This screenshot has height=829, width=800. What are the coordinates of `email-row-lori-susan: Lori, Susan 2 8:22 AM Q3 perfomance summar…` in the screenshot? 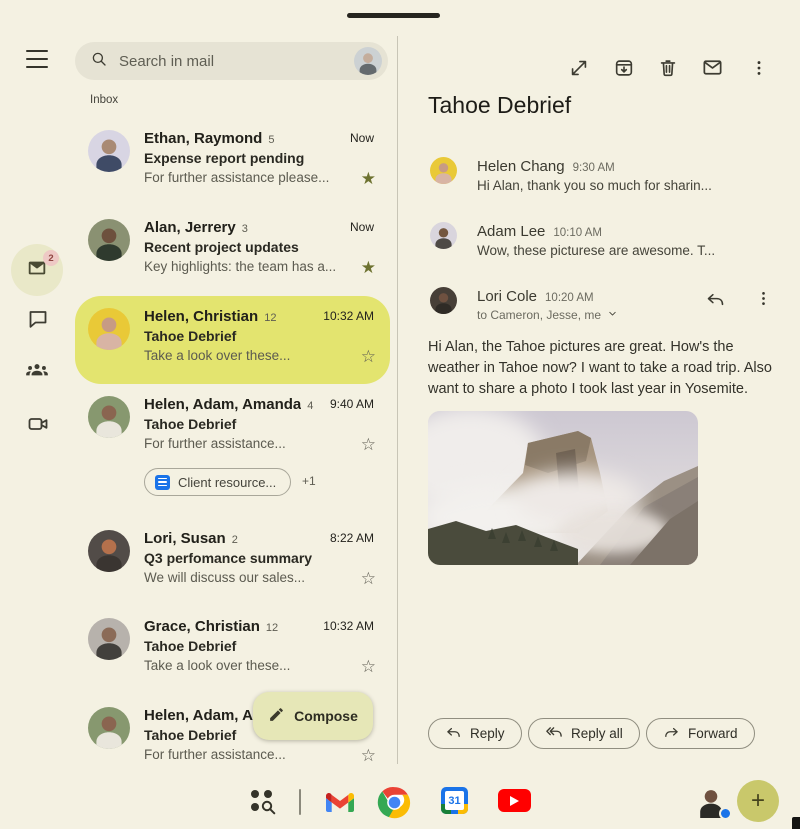 It's located at (232, 562).